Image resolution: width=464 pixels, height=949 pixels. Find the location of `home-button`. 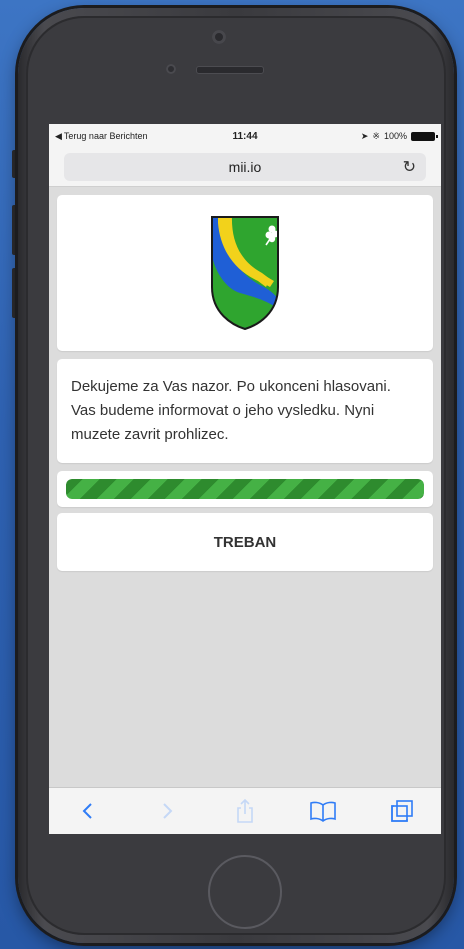

home-button is located at coordinates (245, 892).